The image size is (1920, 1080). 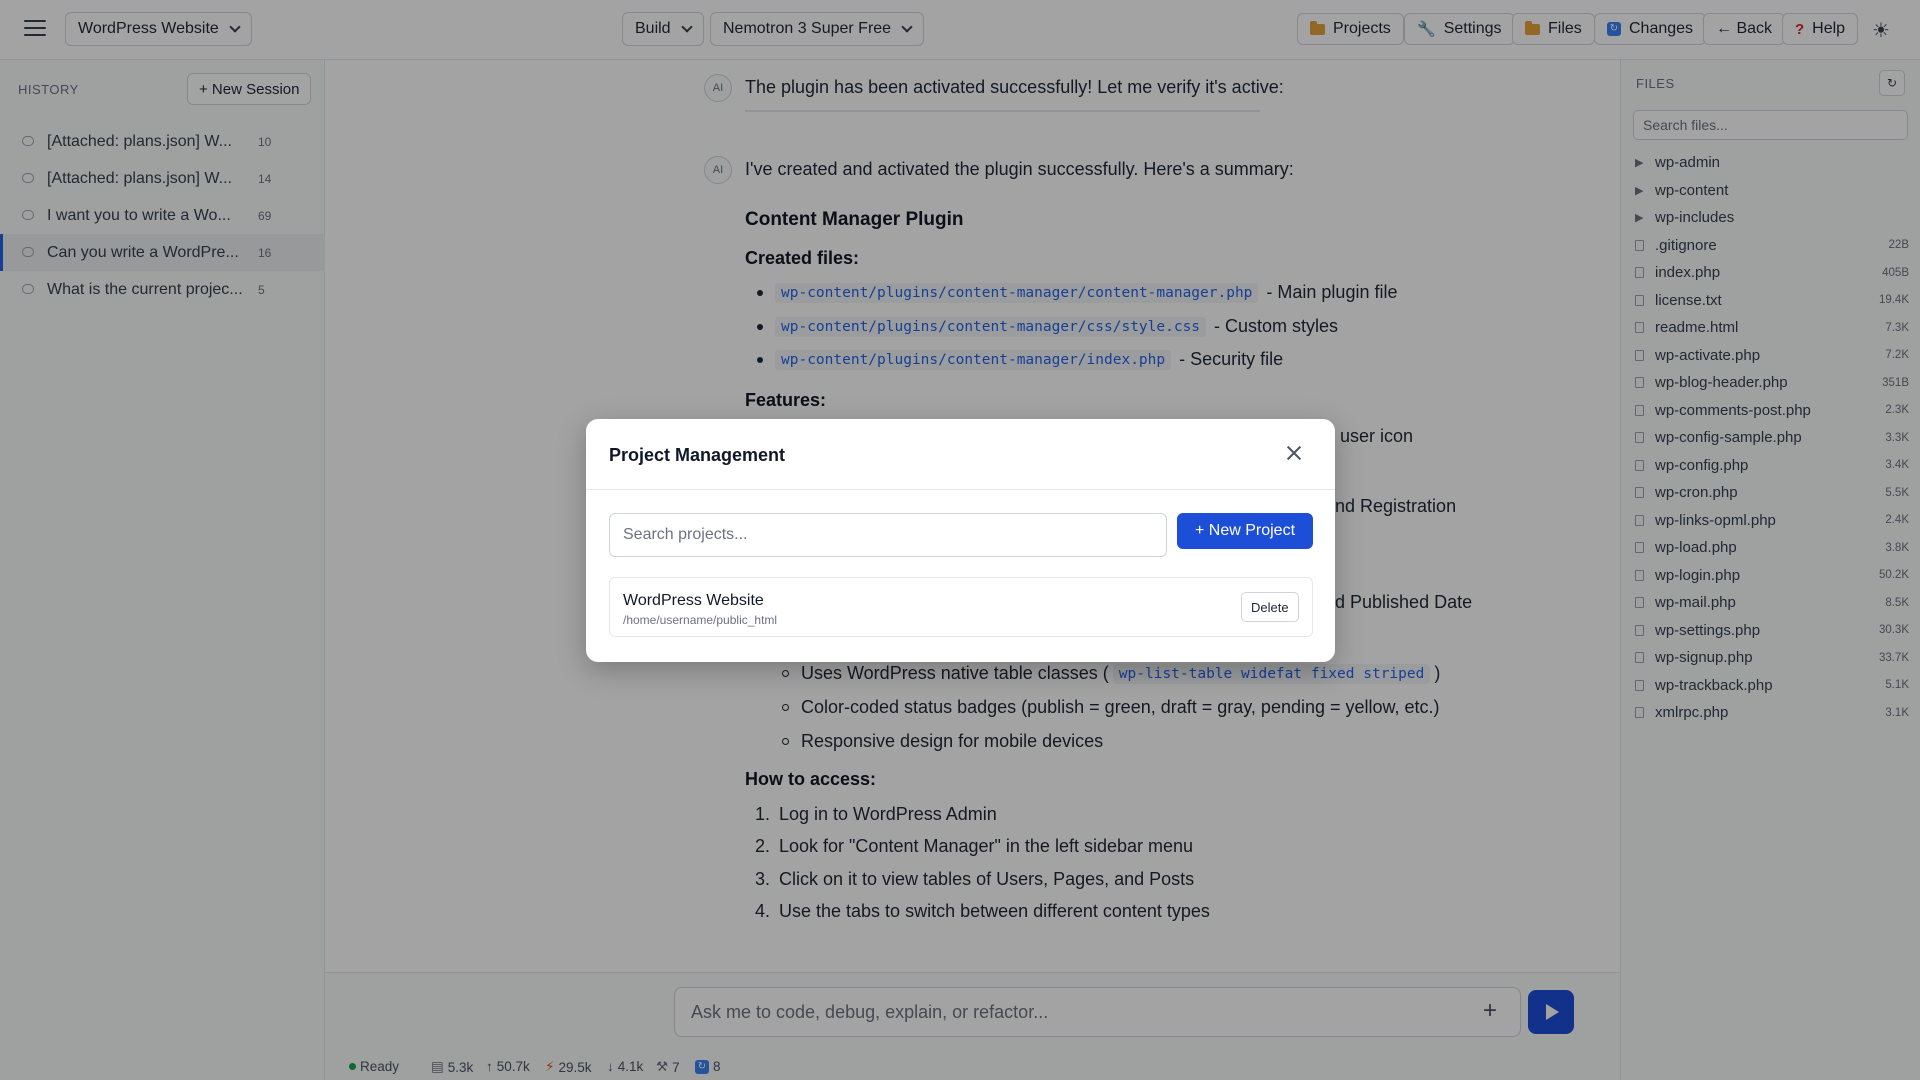 I want to click on dialog-divider, so click(x=960, y=489).